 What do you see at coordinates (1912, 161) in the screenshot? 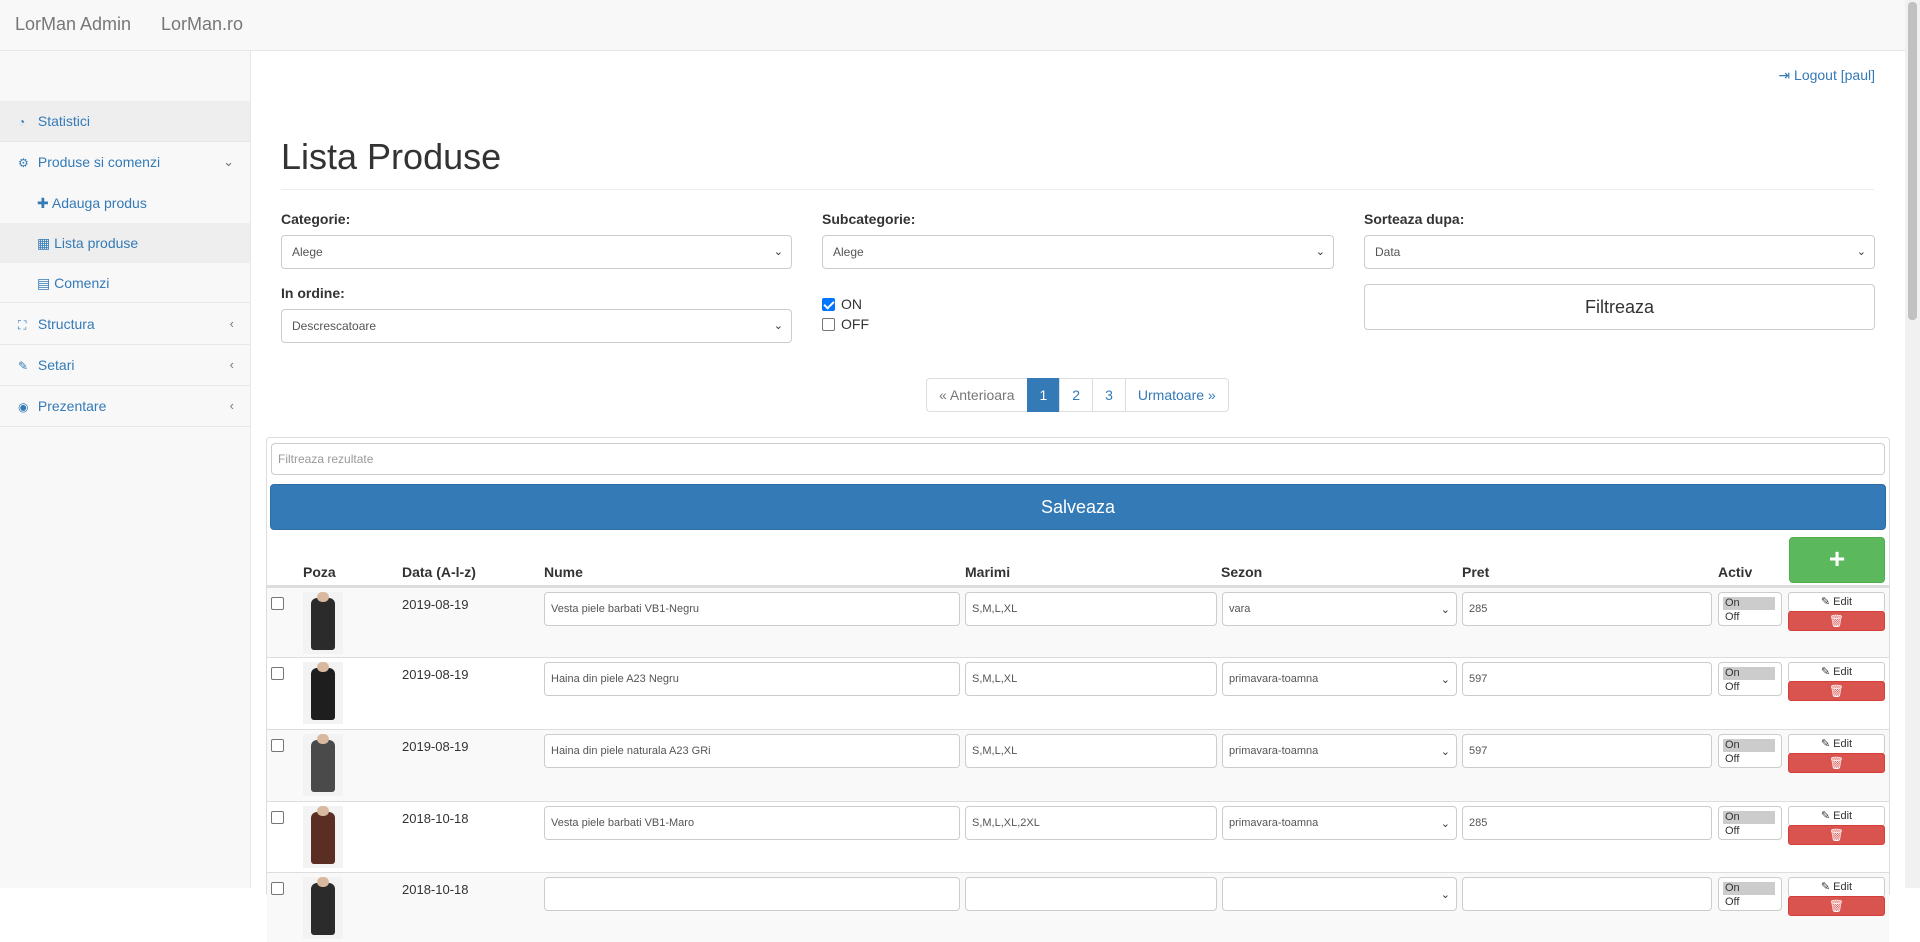
I see `scrollbar-thumb` at bounding box center [1912, 161].